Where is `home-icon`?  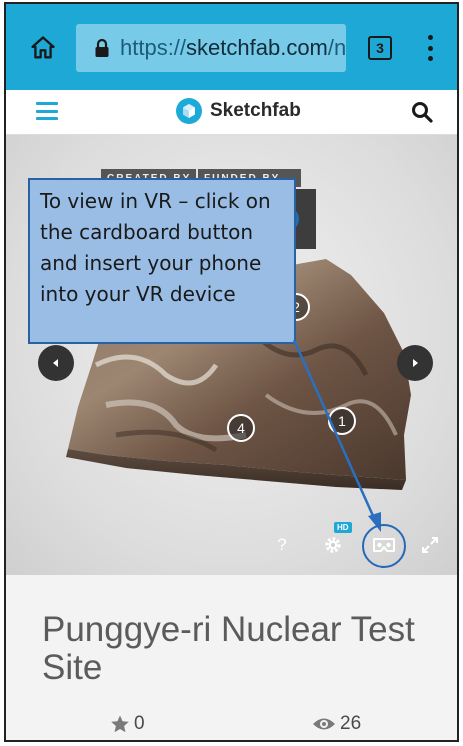
home-icon is located at coordinates (43, 47).